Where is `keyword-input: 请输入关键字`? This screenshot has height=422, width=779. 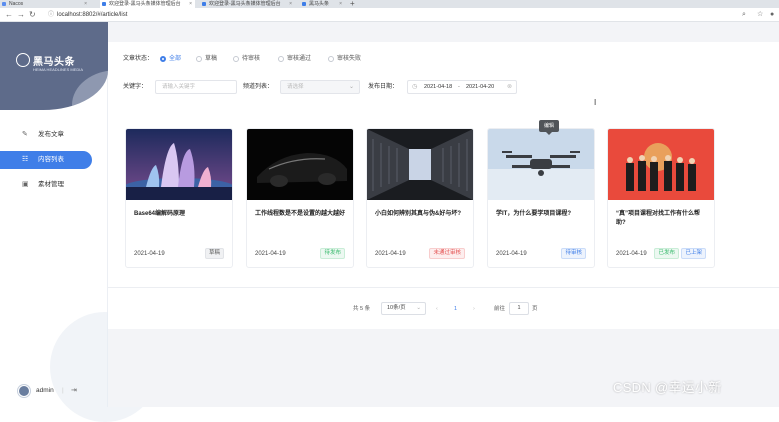 keyword-input: 请输入关键字 is located at coordinates (196, 87).